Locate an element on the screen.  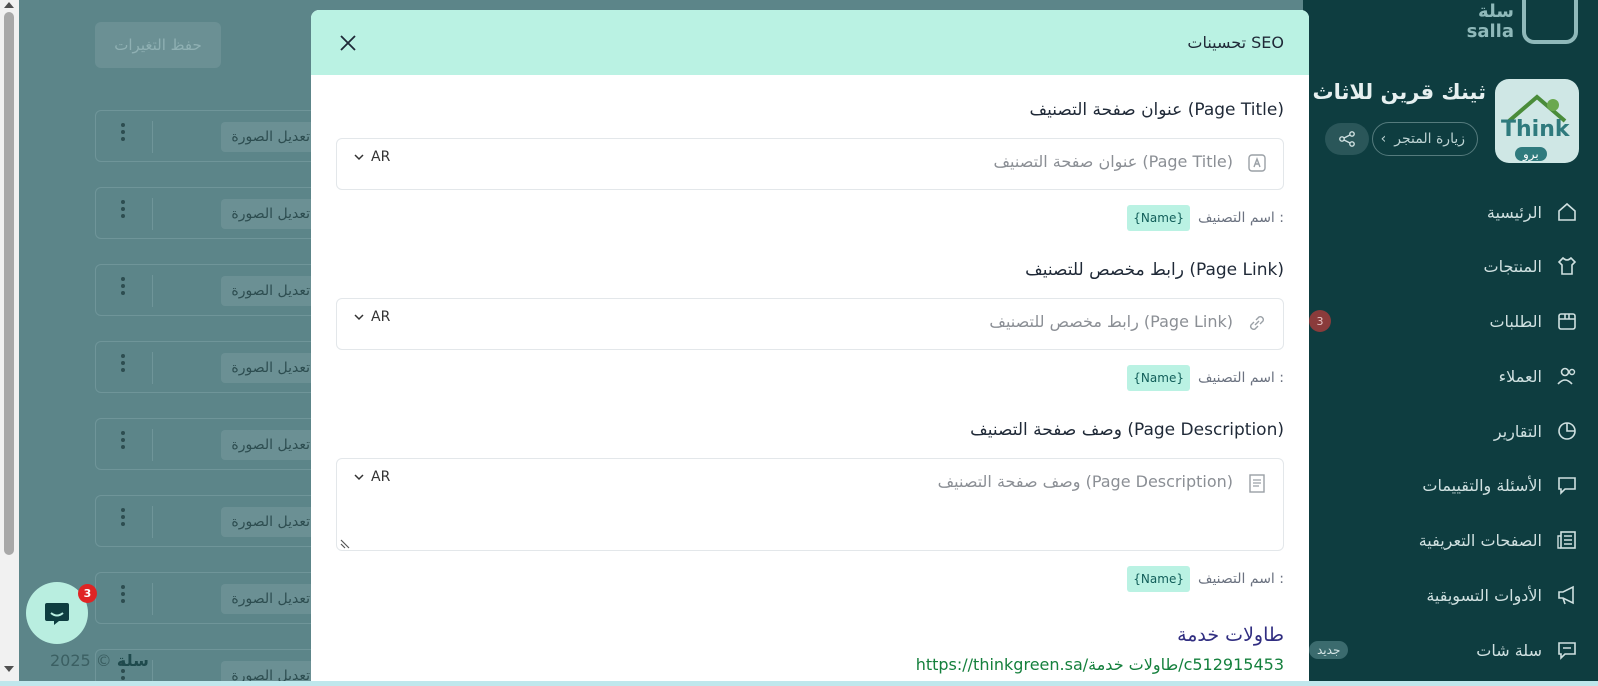
pie-chart-icon is located at coordinates (1567, 431).